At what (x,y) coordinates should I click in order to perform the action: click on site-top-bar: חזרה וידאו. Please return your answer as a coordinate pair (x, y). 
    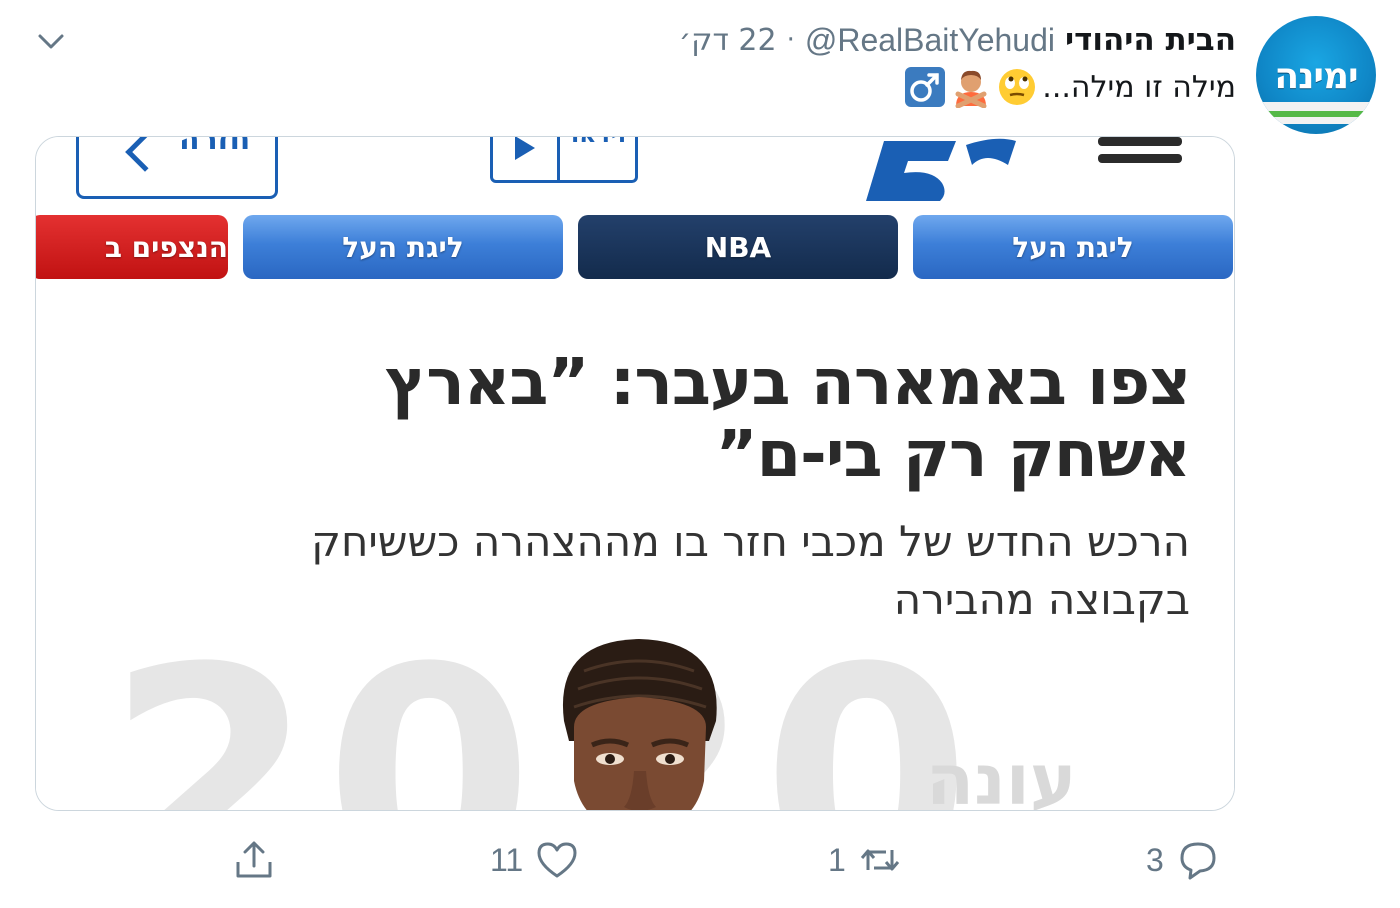
    Looking at the image, I should click on (635, 174).